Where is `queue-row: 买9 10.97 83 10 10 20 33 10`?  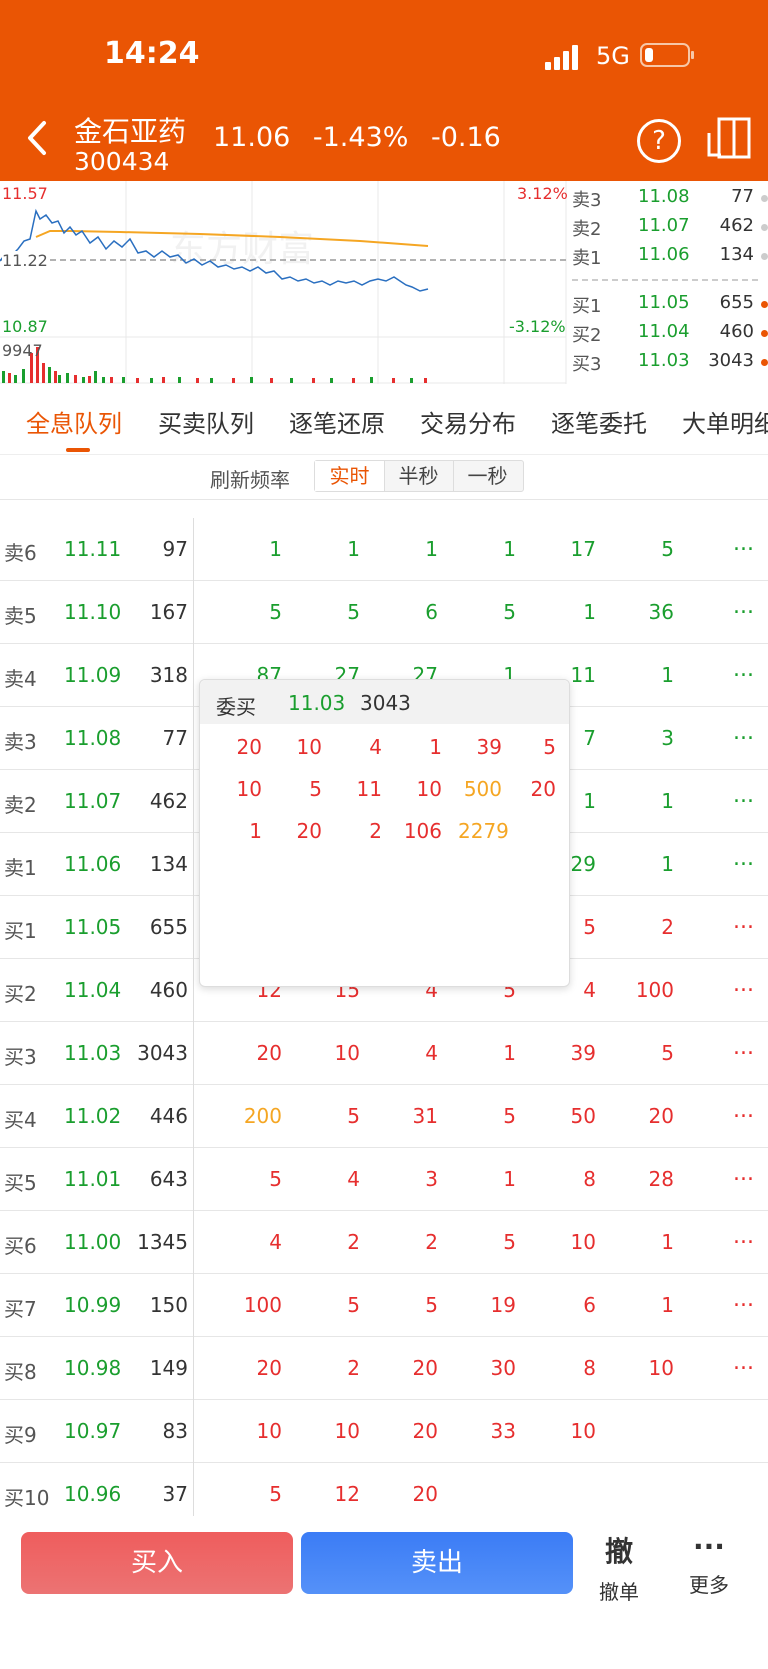 queue-row: 买9 10.97 83 10 10 20 33 10 is located at coordinates (384, 1431).